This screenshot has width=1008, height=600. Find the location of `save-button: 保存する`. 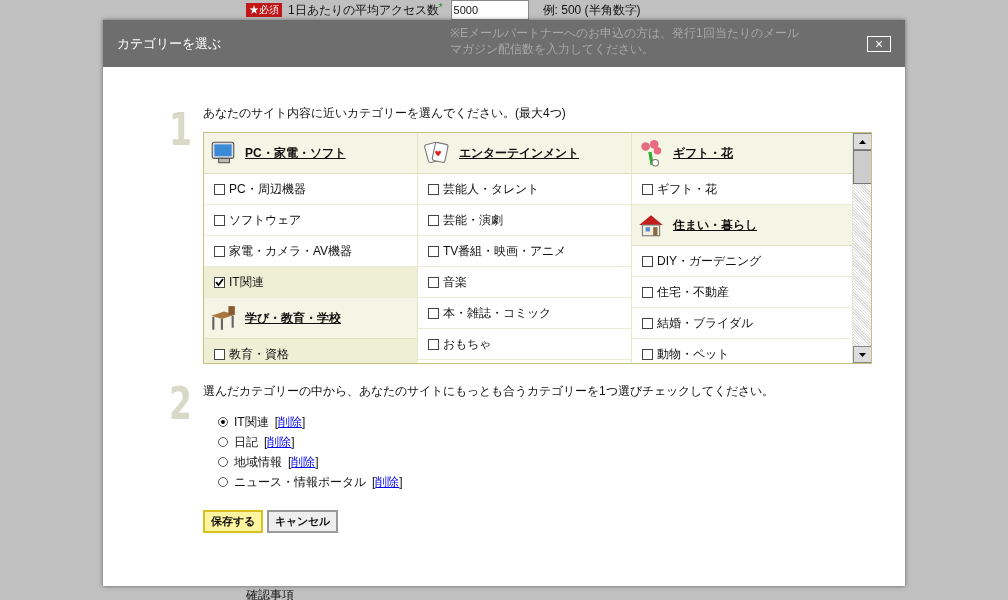

save-button: 保存する is located at coordinates (233, 521).